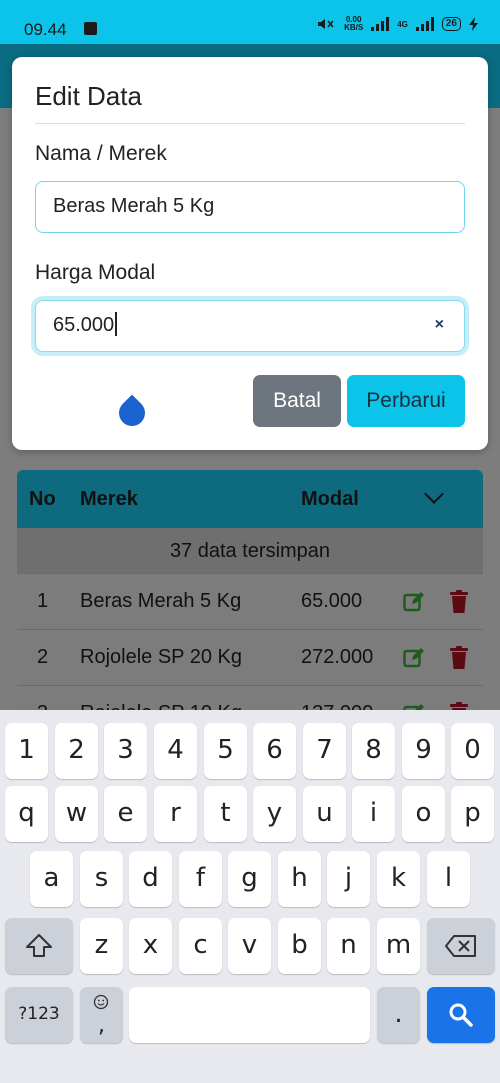 Image resolution: width=500 pixels, height=1083 pixels. What do you see at coordinates (299, 879) in the screenshot?
I see `key-h: h` at bounding box center [299, 879].